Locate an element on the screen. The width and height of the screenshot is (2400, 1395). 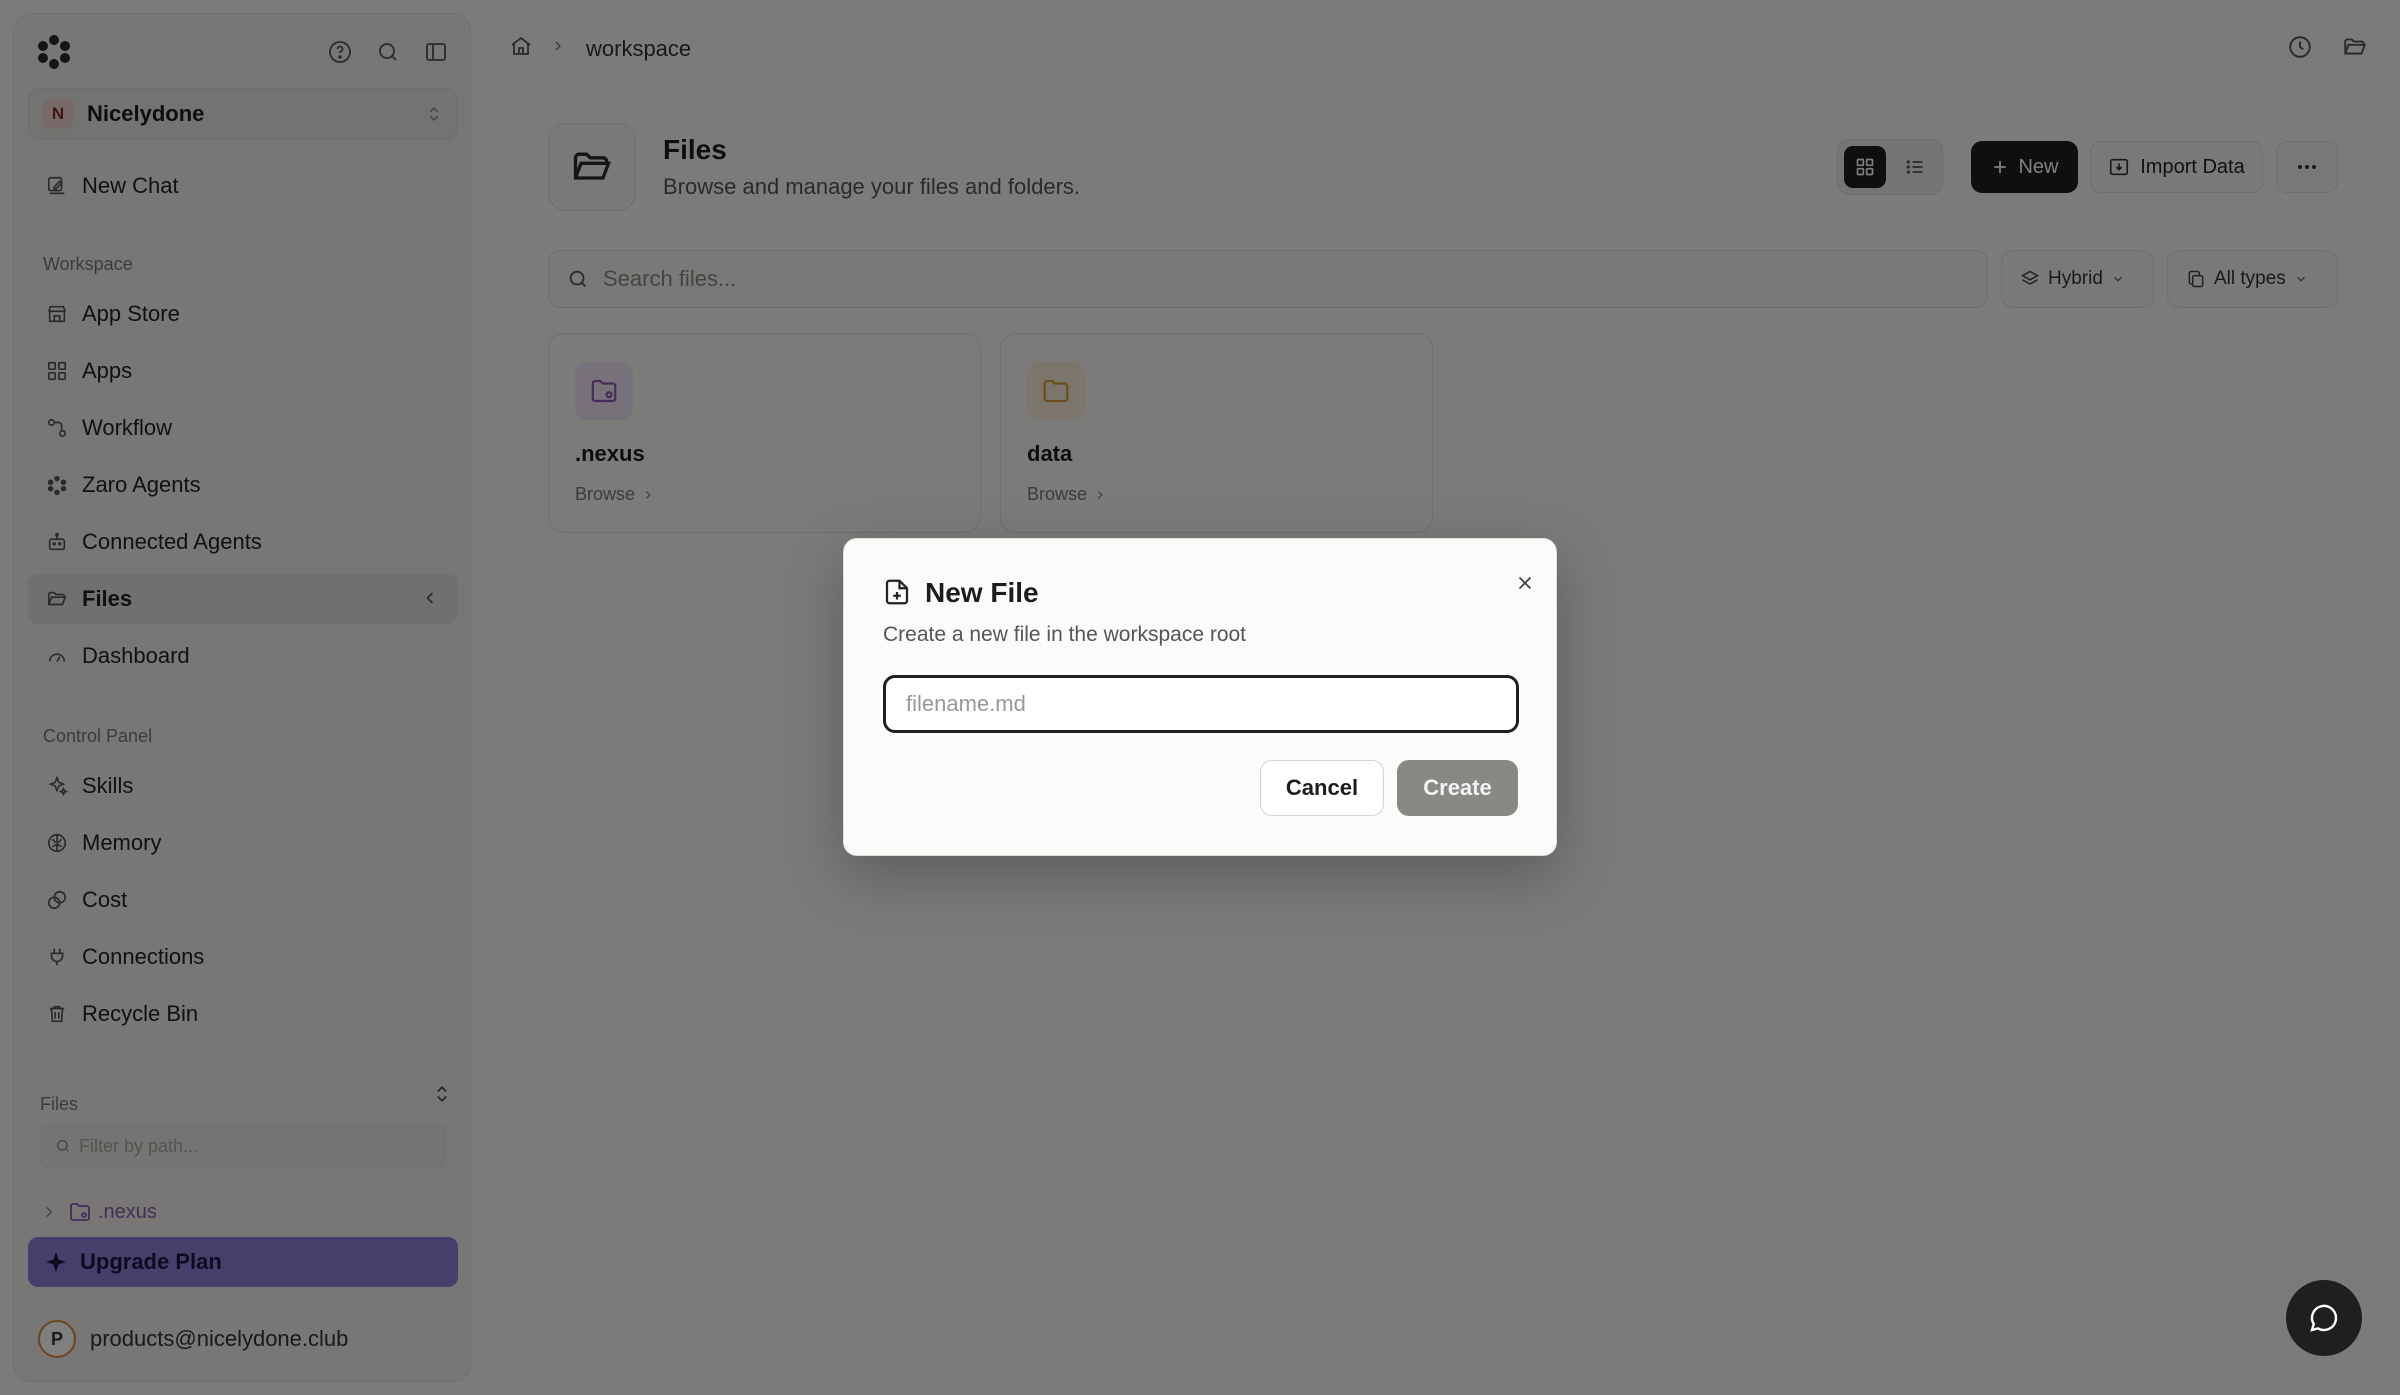
dialog-title: New File is located at coordinates (982, 592).